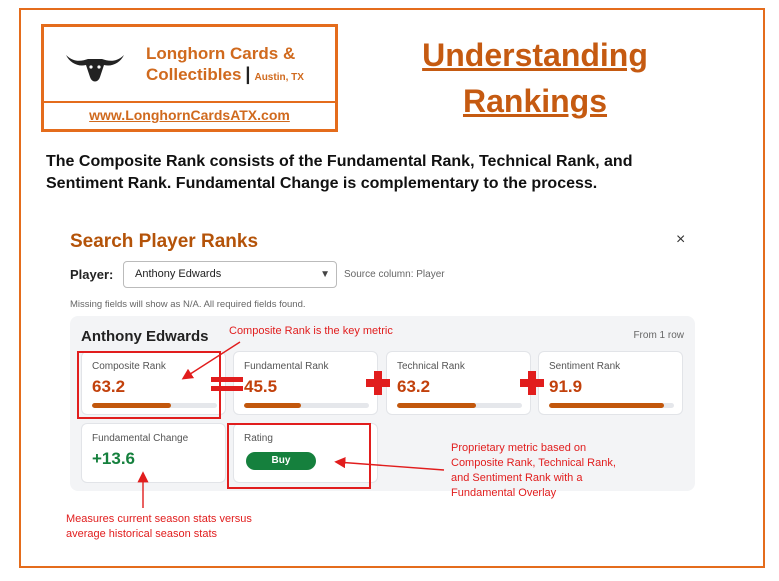 The image size is (779, 581). I want to click on composite-arrow, so click(211, 360).